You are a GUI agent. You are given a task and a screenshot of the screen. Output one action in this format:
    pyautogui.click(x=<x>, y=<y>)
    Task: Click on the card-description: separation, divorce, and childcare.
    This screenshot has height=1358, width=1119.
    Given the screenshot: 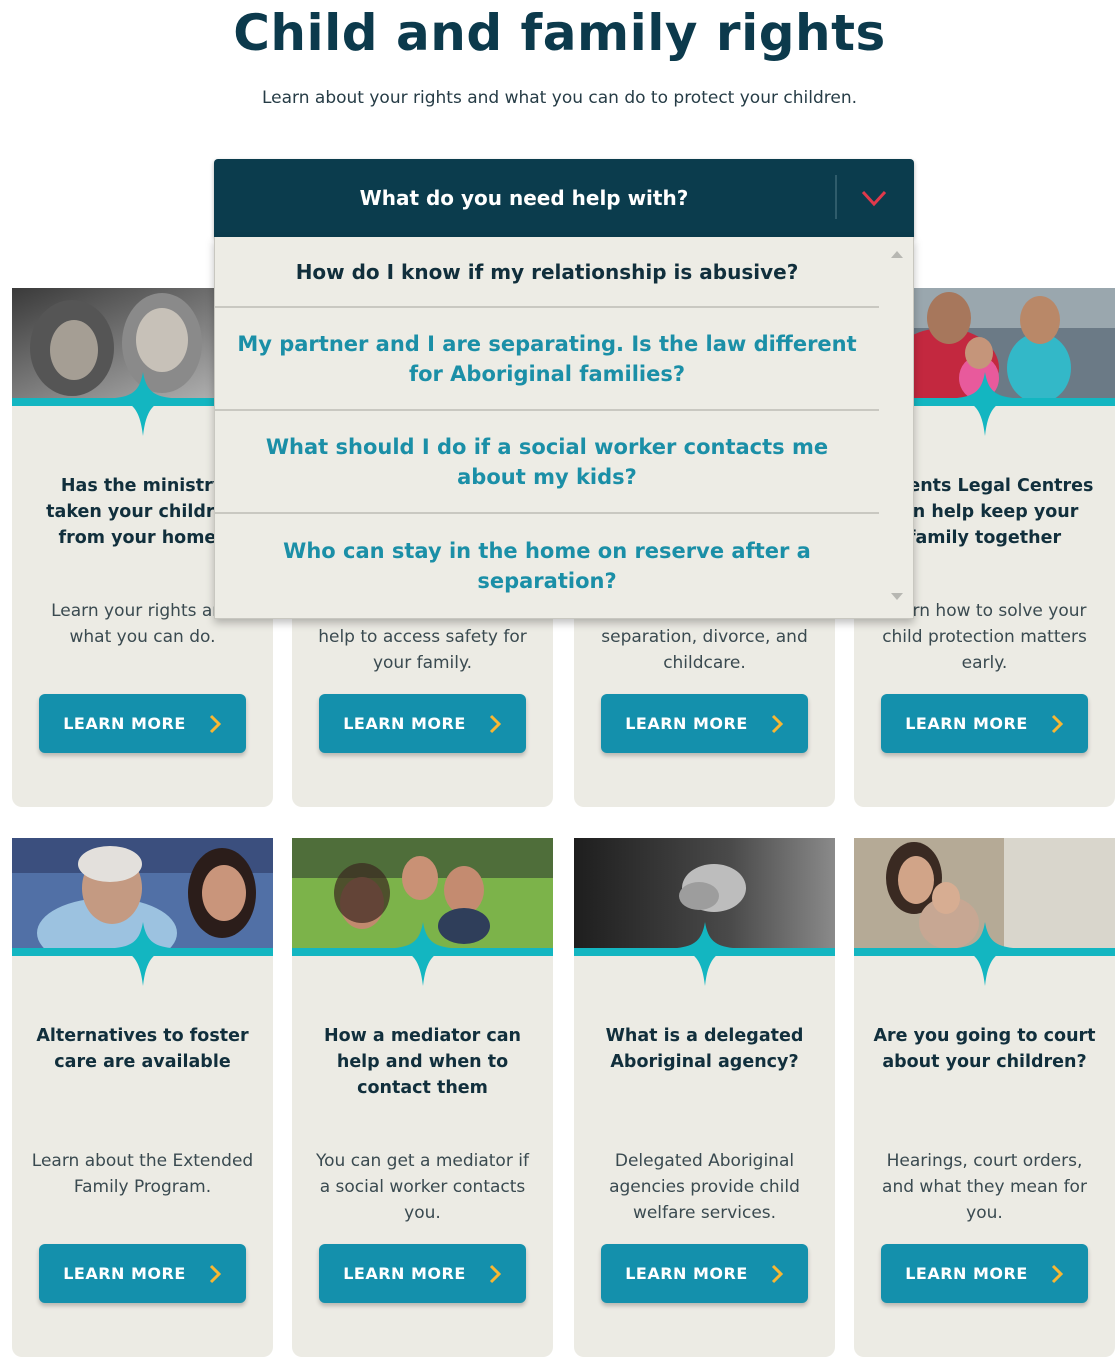 What is the action you would take?
    pyautogui.click(x=704, y=650)
    